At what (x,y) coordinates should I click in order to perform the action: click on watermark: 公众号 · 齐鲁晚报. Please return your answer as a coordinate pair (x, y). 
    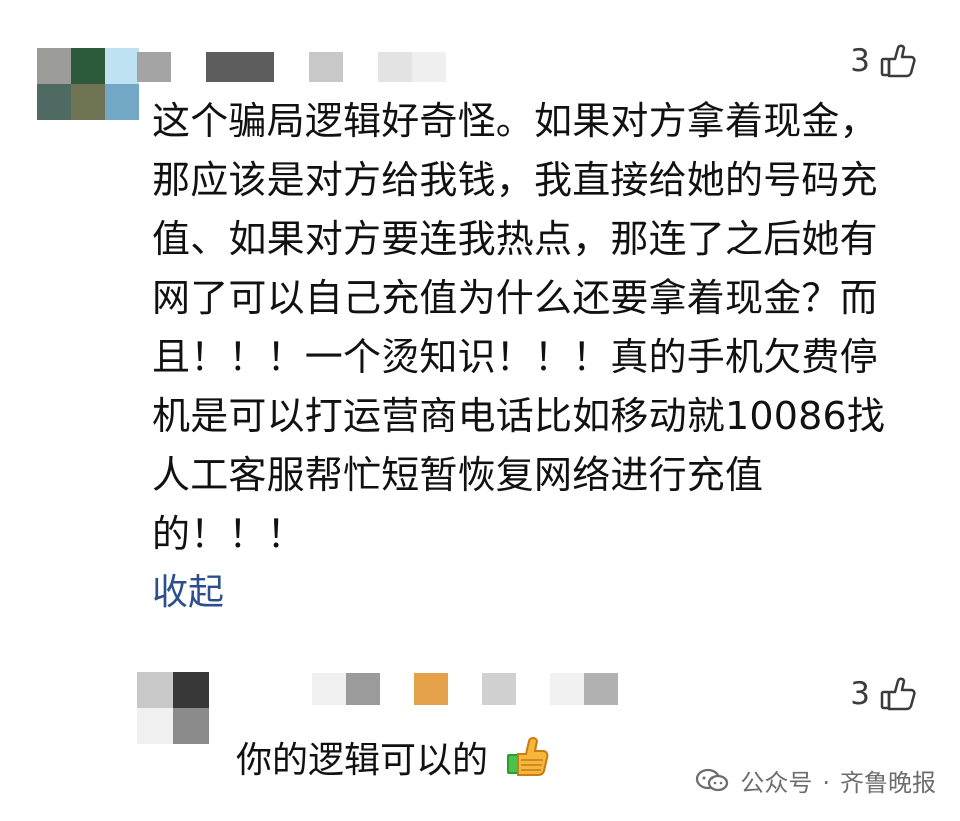
    Looking at the image, I should click on (815, 783).